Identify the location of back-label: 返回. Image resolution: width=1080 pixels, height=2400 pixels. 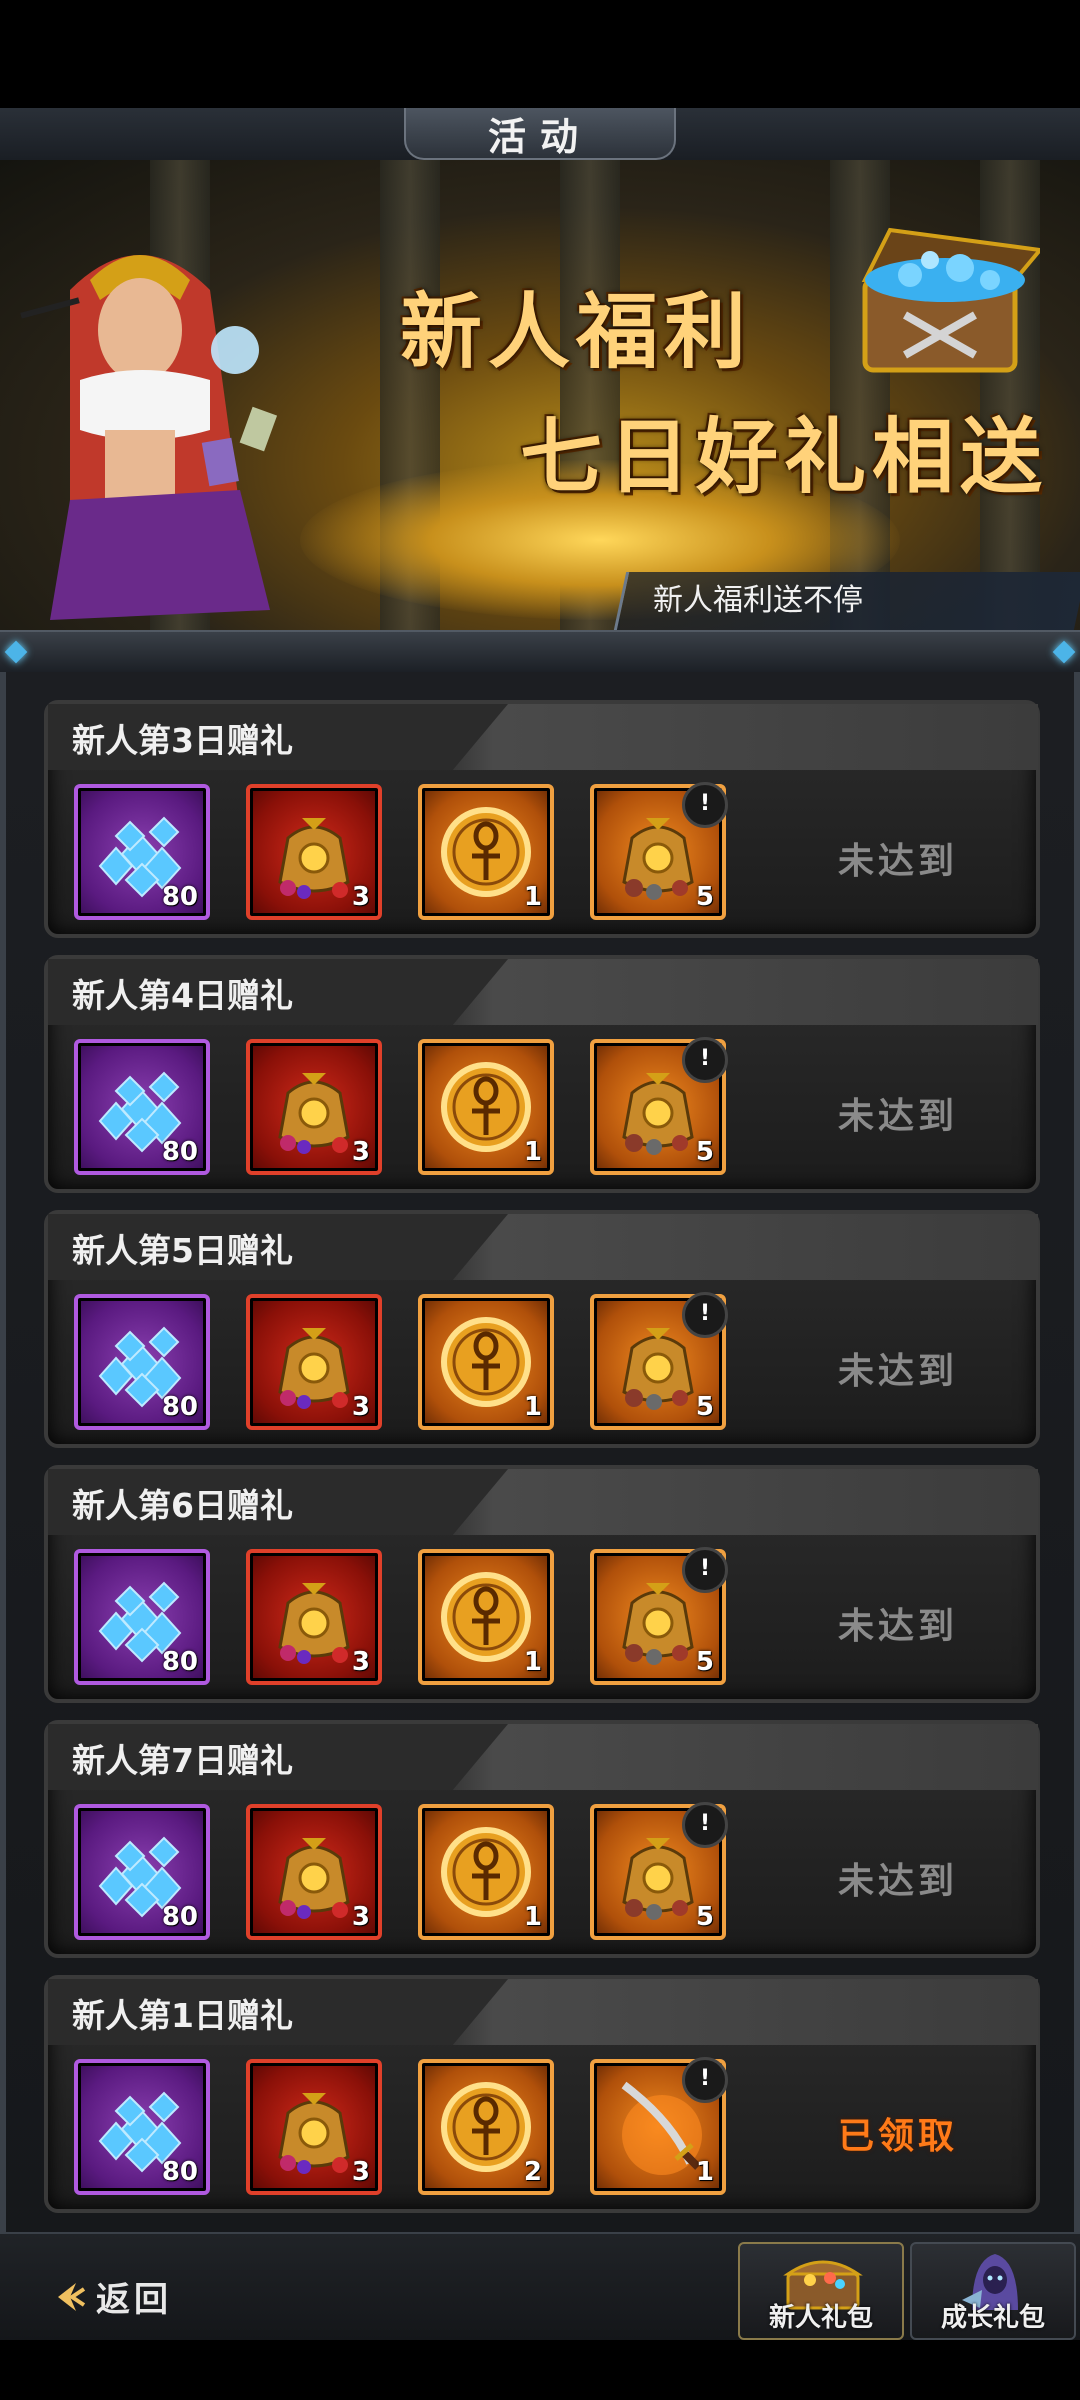
(134, 2300).